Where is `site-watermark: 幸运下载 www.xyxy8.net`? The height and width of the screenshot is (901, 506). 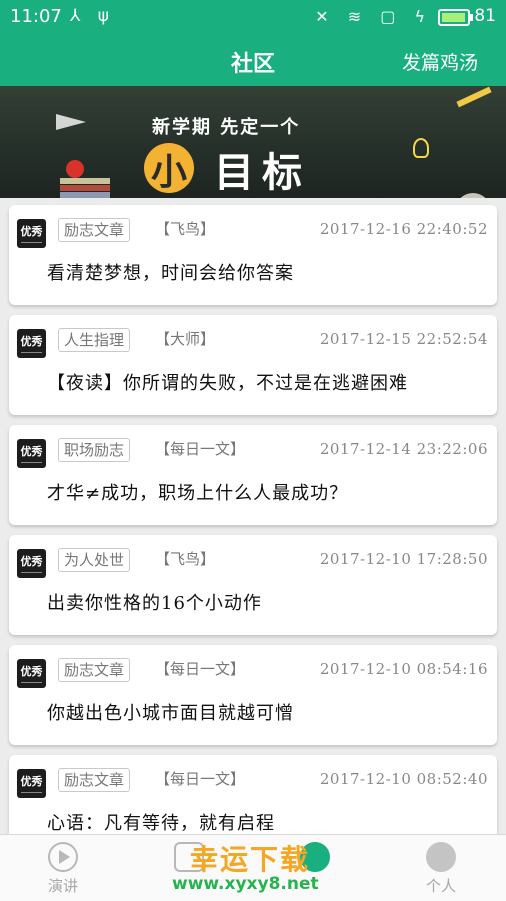
site-watermark: 幸运下载 www.xyxy8.net is located at coordinates (257, 867).